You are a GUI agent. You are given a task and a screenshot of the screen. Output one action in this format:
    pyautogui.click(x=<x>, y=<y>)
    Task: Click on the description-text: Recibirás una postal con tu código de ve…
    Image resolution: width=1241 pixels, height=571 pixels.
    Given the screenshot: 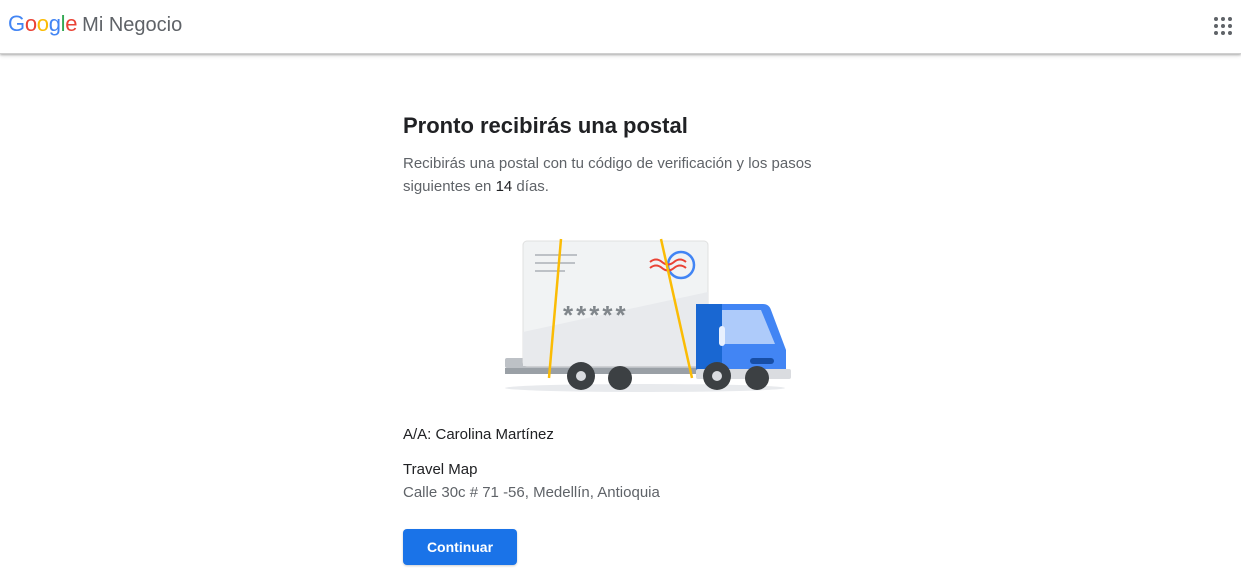 What is the action you would take?
    pyautogui.click(x=607, y=175)
    